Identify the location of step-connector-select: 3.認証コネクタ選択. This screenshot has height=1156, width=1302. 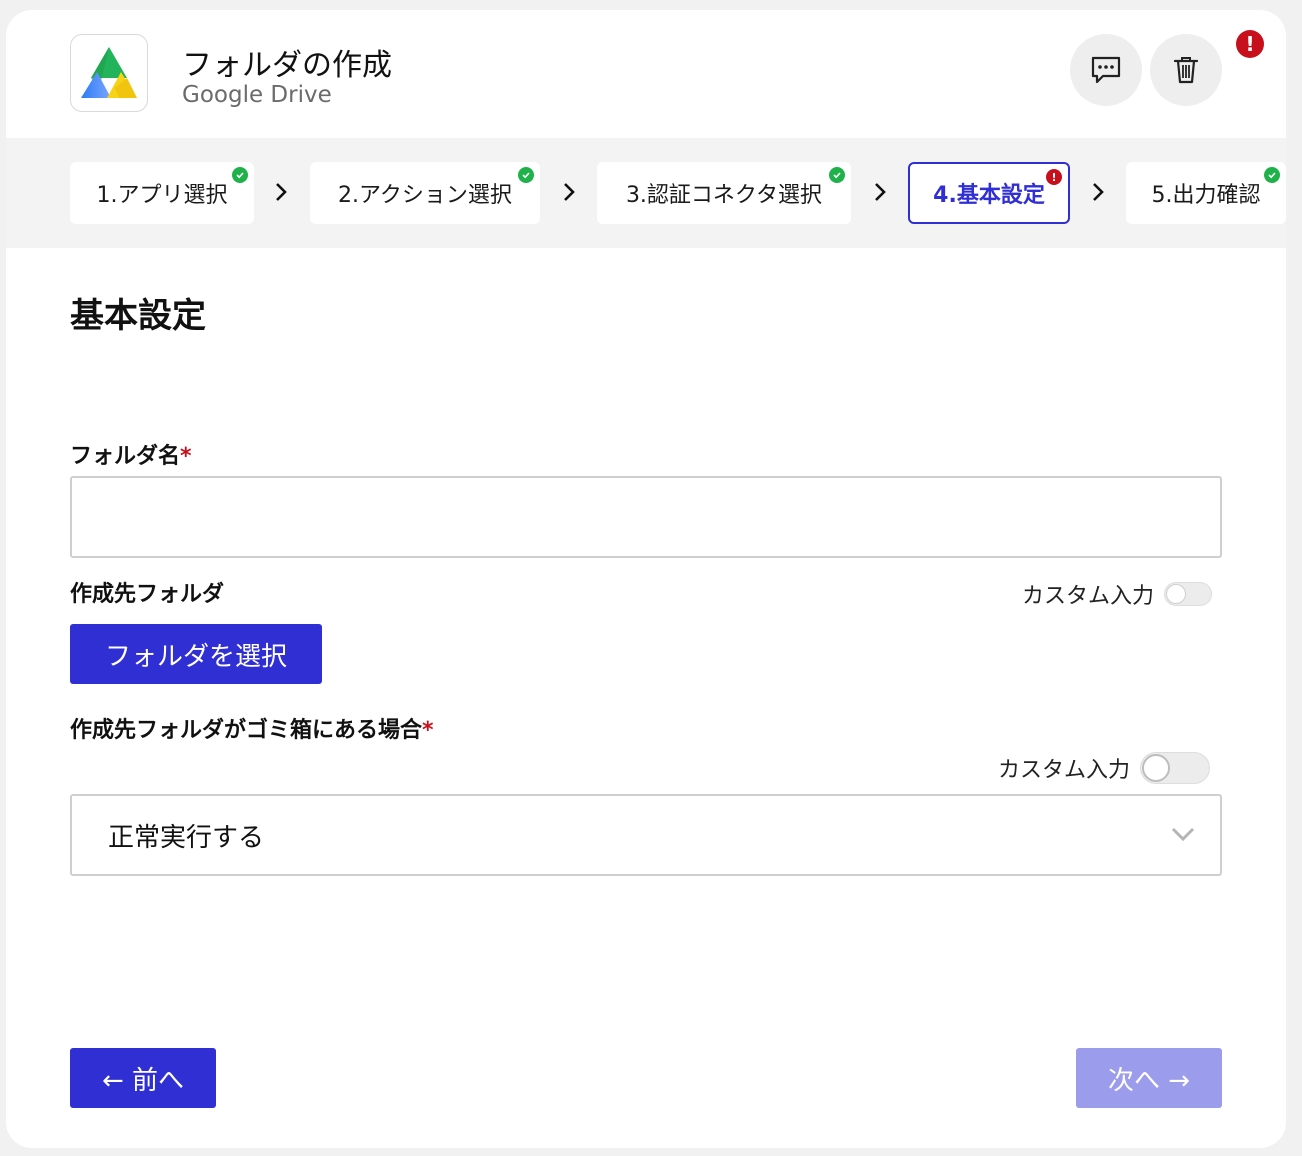
(724, 193).